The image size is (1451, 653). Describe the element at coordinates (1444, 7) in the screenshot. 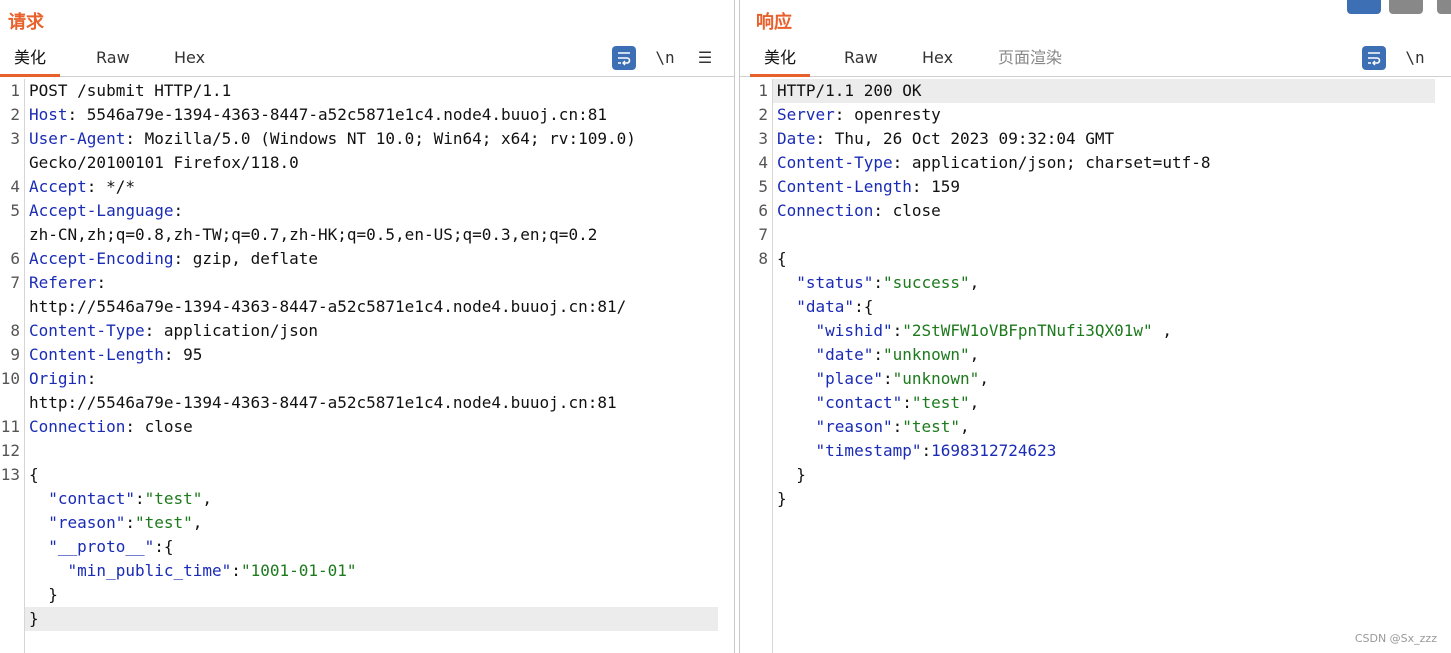

I see `layout-single-icon` at that location.